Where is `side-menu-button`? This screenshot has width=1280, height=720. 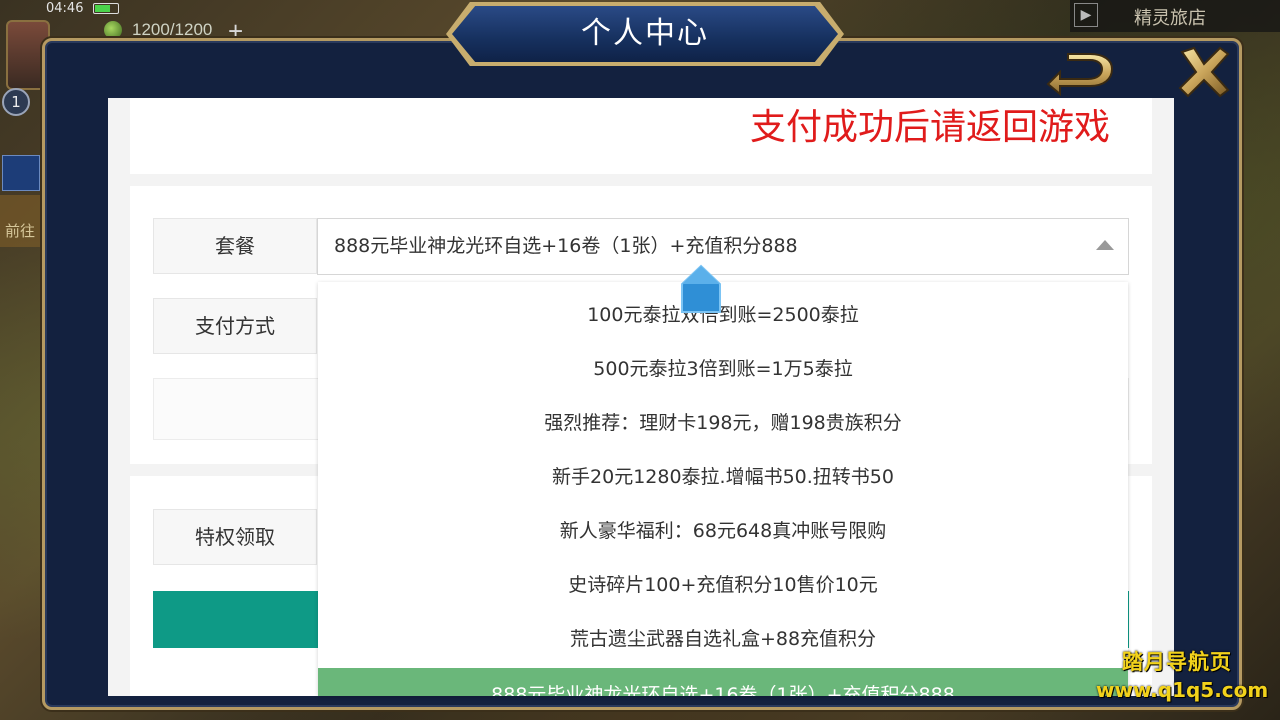
side-menu-button is located at coordinates (21, 173).